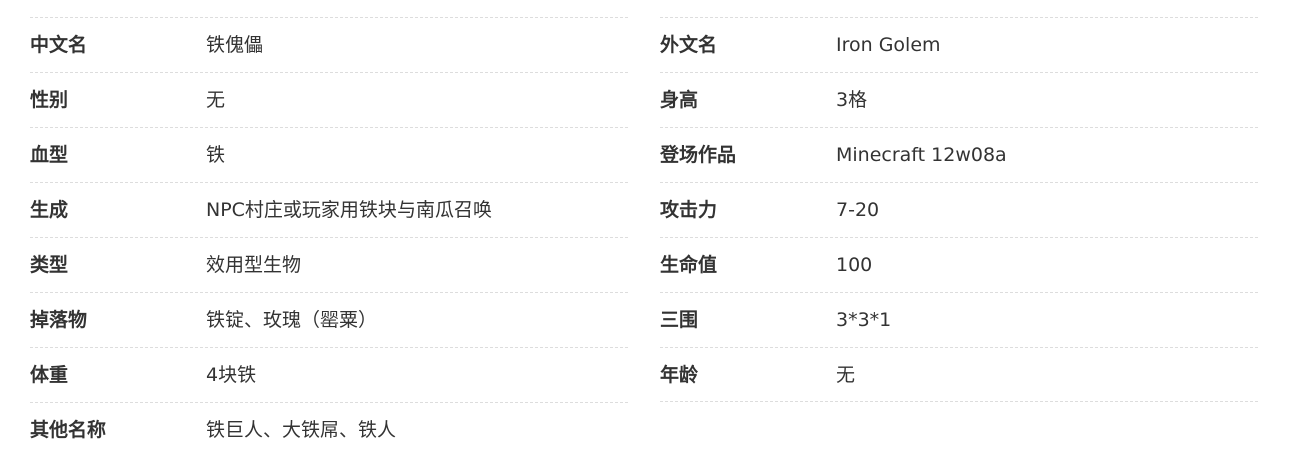  Describe the element at coordinates (959, 319) in the screenshot. I see `info-row-measurements: 三围 3*3*1` at that location.